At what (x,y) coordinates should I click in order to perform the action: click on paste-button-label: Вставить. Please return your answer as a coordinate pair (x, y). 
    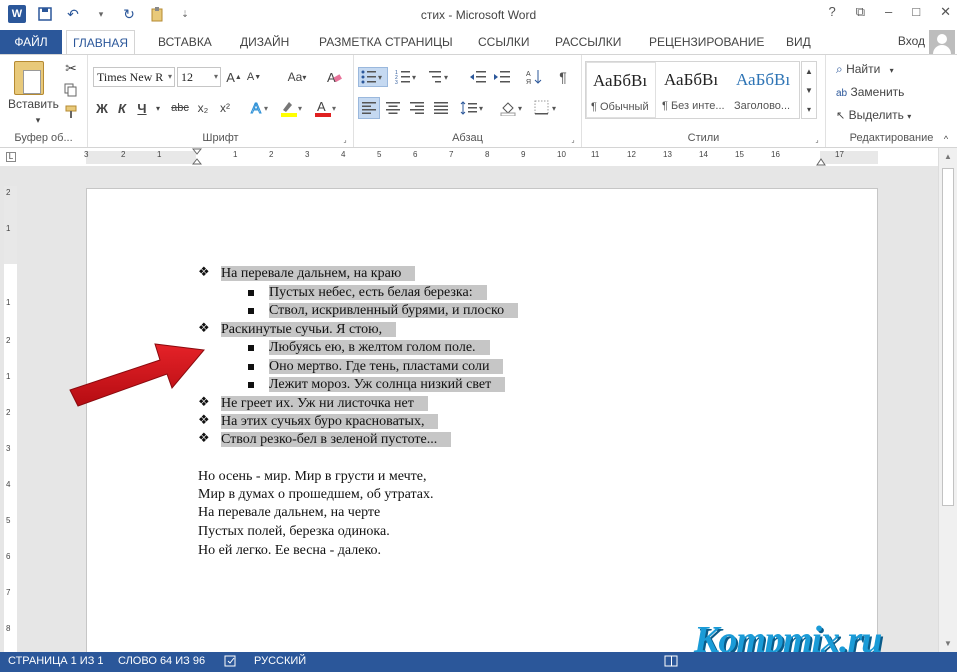
    Looking at the image, I should click on (33, 104).